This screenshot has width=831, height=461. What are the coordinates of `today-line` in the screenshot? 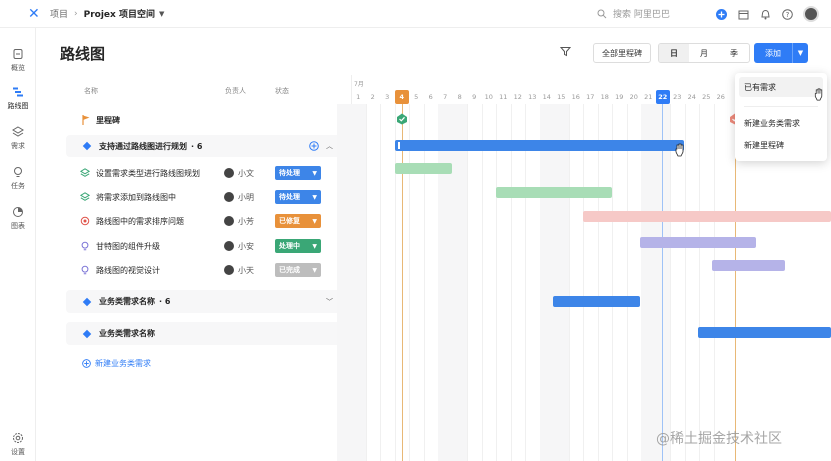 It's located at (662, 282).